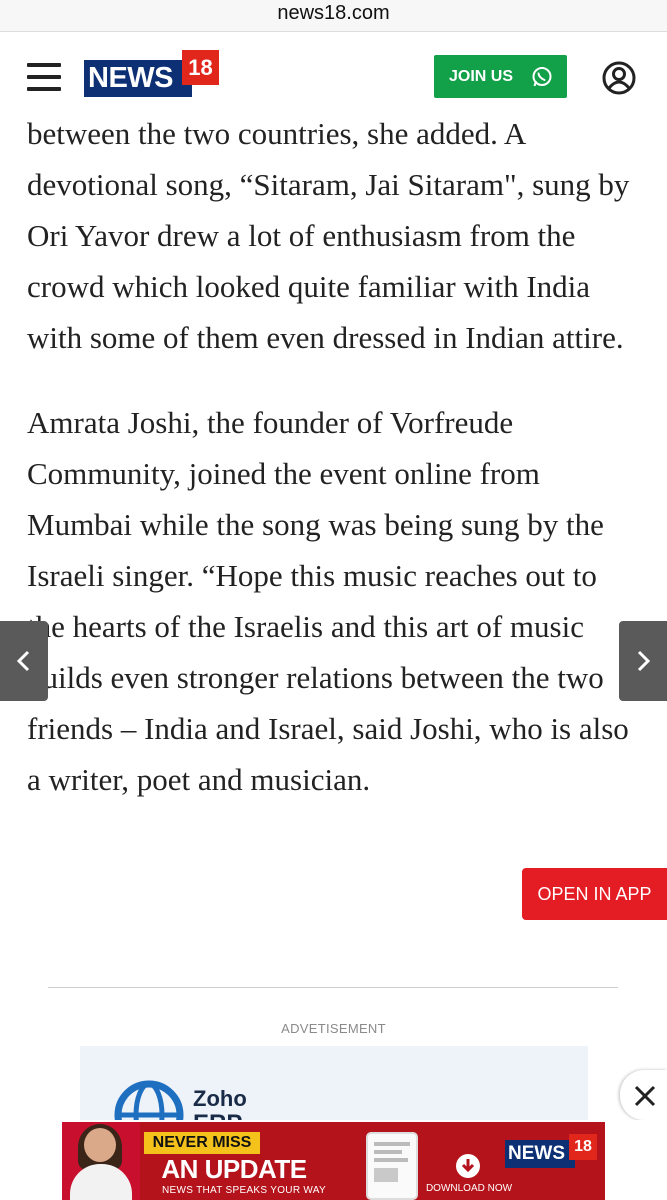 The height and width of the screenshot is (1200, 667). I want to click on previous-article-button, so click(24, 661).